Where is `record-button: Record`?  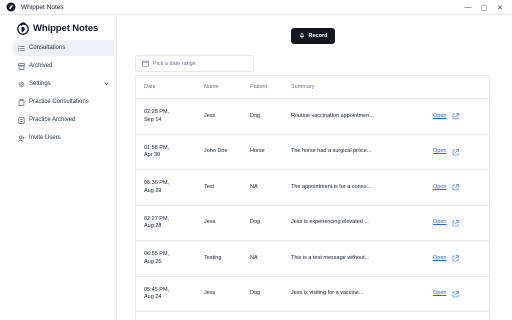
record-button: Record is located at coordinates (313, 36).